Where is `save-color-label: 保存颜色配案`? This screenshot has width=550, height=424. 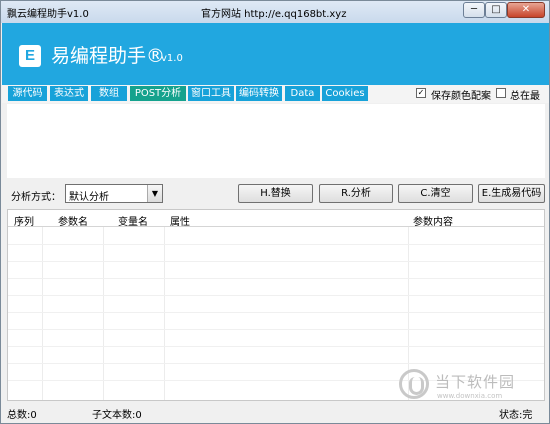
save-color-label: 保存颜色配案 is located at coordinates (461, 96).